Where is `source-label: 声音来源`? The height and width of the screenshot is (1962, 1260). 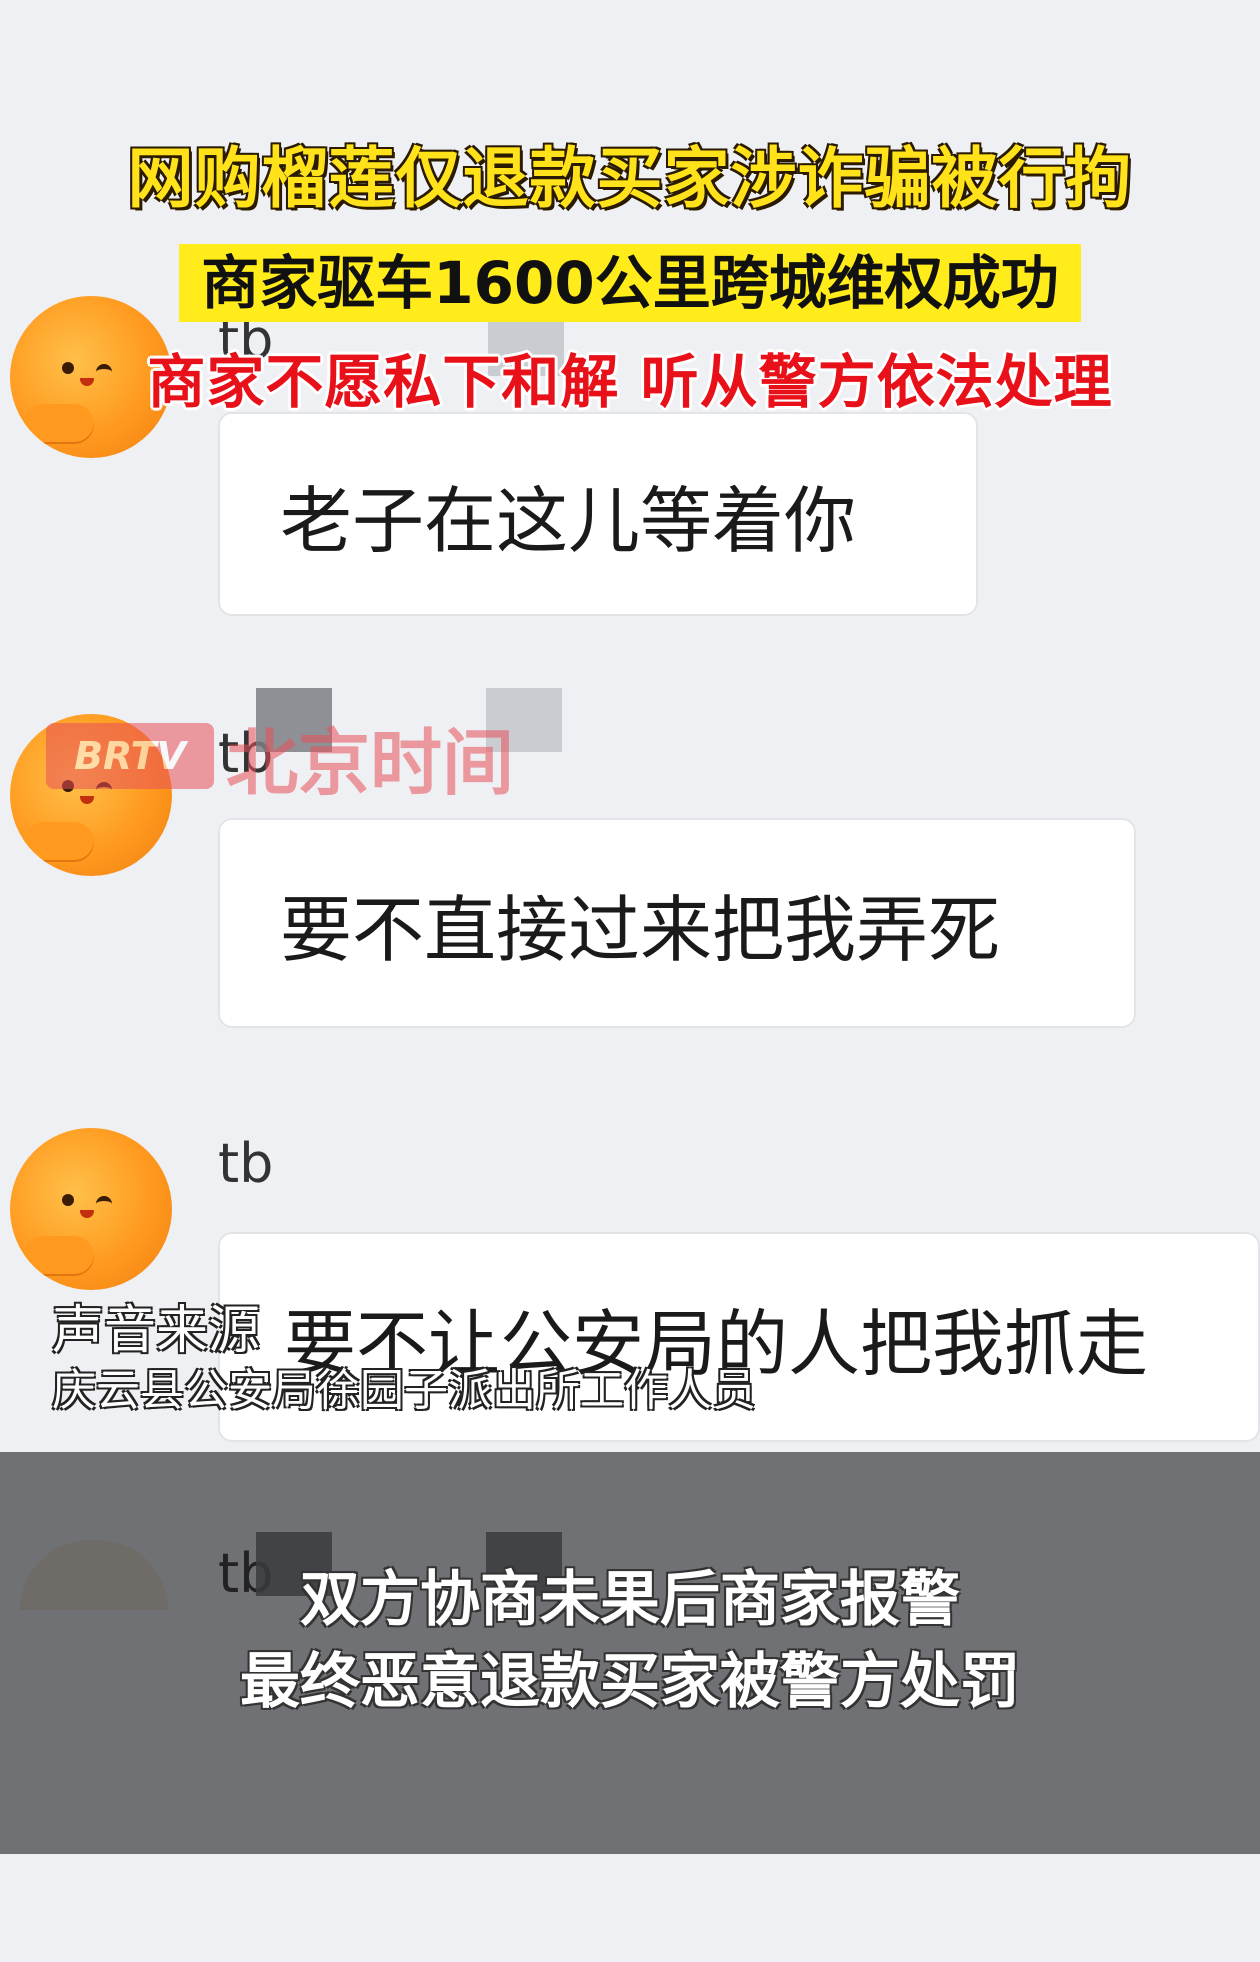 source-label: 声音来源 is located at coordinates (156, 1331).